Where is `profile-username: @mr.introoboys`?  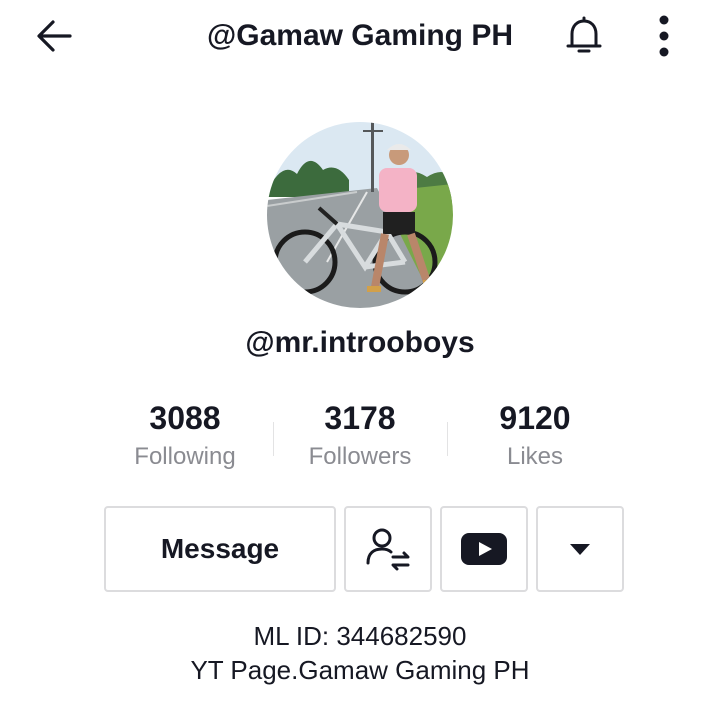 profile-username: @mr.introoboys is located at coordinates (360, 342).